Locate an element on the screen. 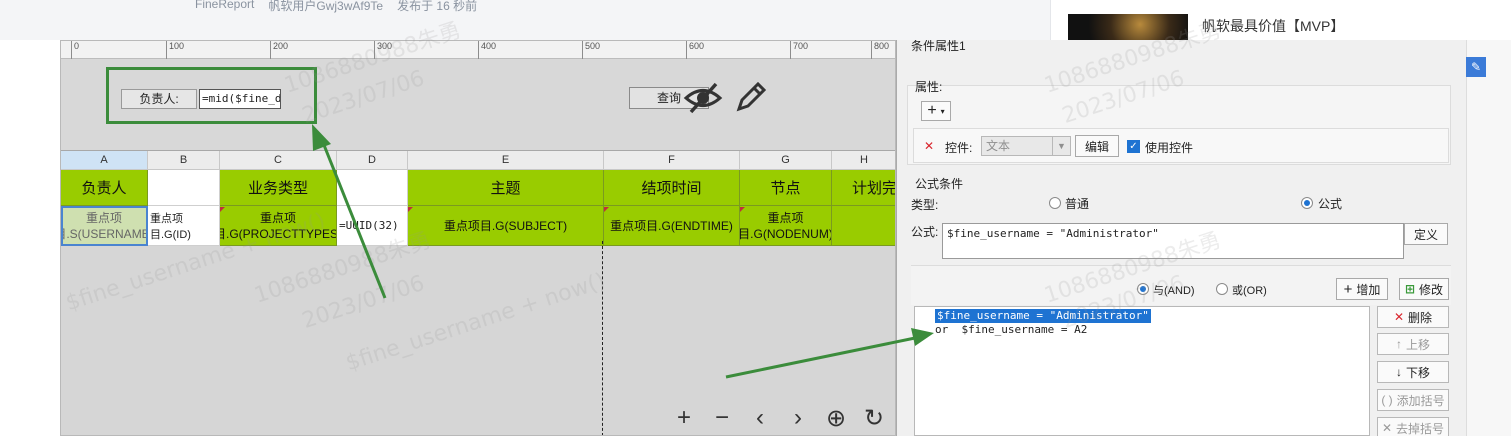 The height and width of the screenshot is (436, 1511). arrow-down-icon: ↓ is located at coordinates (1398, 372).